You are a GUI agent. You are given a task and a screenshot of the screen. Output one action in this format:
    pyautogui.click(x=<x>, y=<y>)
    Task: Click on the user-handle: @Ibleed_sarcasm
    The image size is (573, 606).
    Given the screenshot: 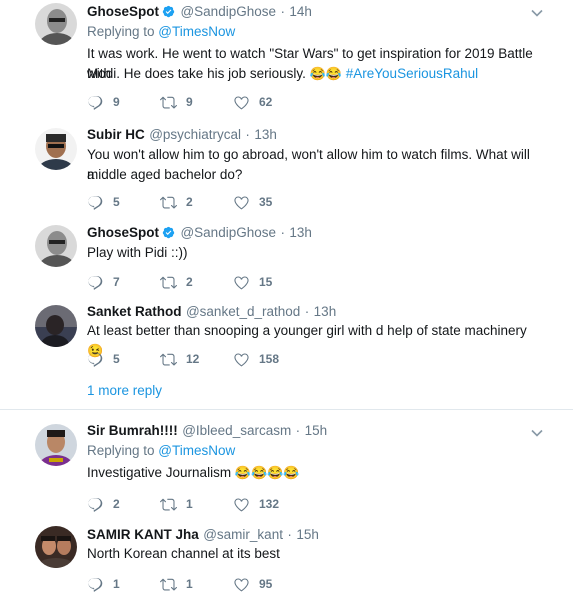 What is the action you would take?
    pyautogui.click(x=236, y=430)
    